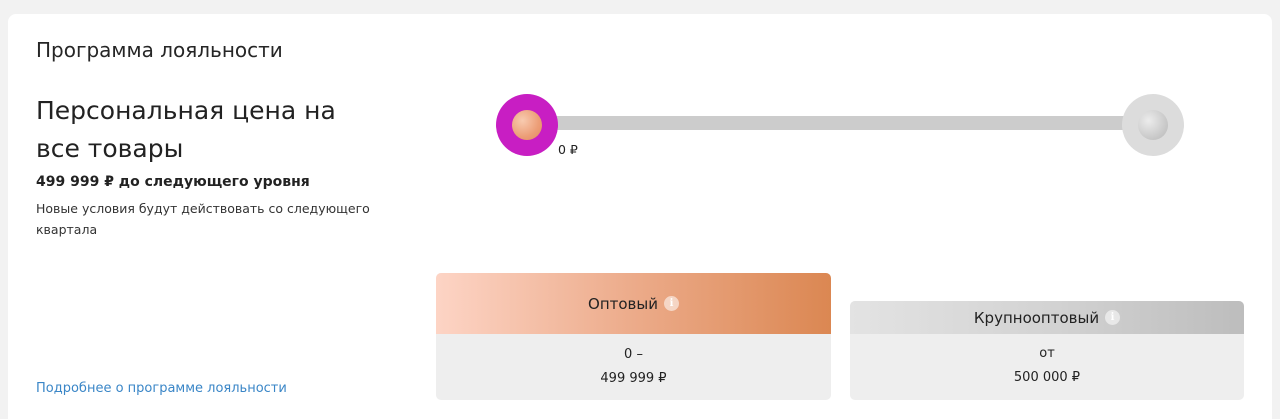 The image size is (1280, 419). What do you see at coordinates (843, 123) in the screenshot?
I see `progress-track` at bounding box center [843, 123].